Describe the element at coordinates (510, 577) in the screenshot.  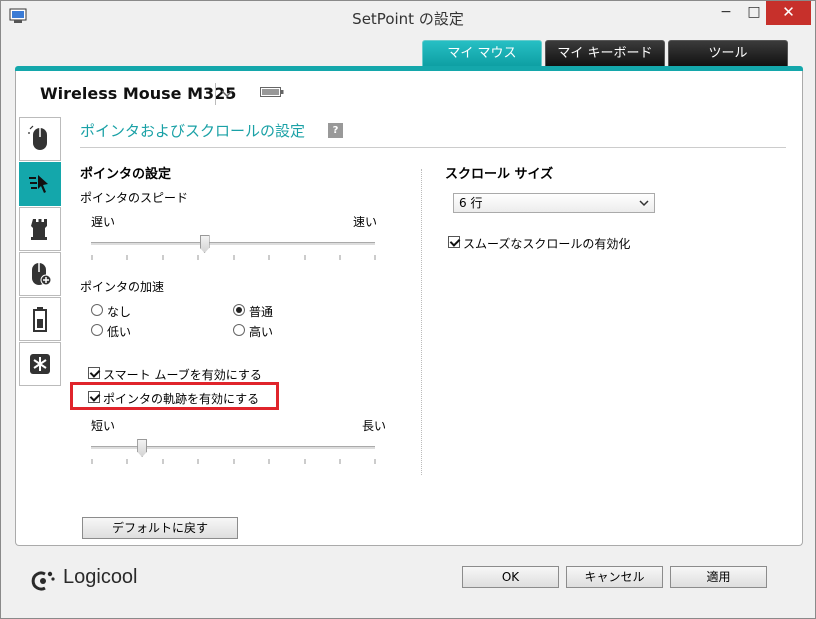
I see `ok-button: OK` at that location.